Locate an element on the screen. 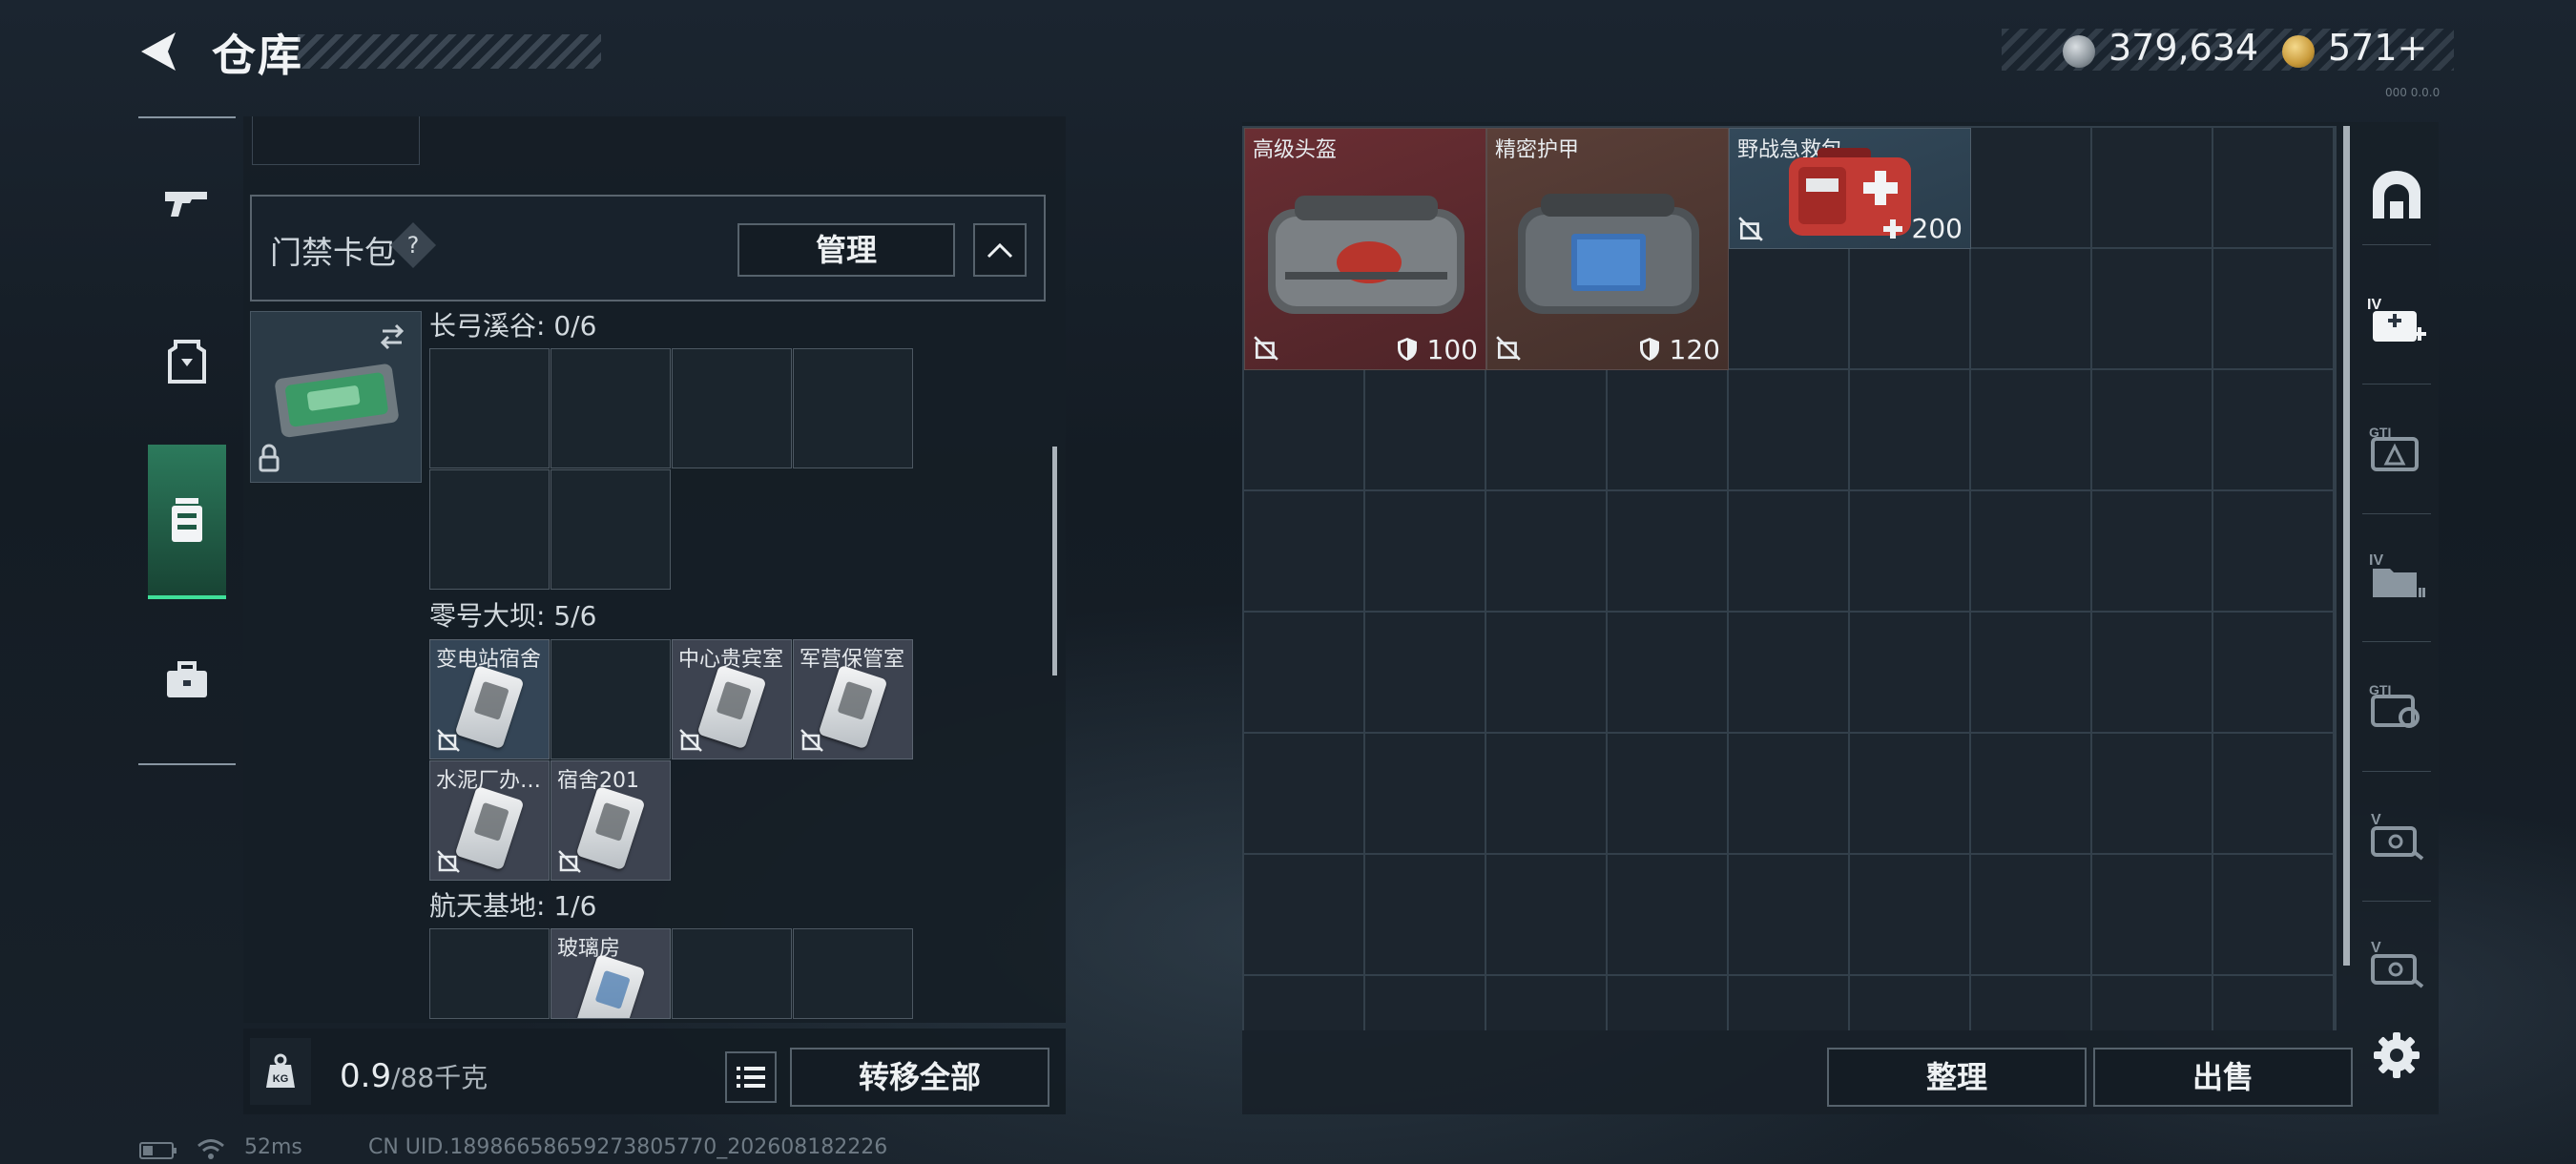 The height and width of the screenshot is (1164, 2576). battery-icon is located at coordinates (158, 1151).